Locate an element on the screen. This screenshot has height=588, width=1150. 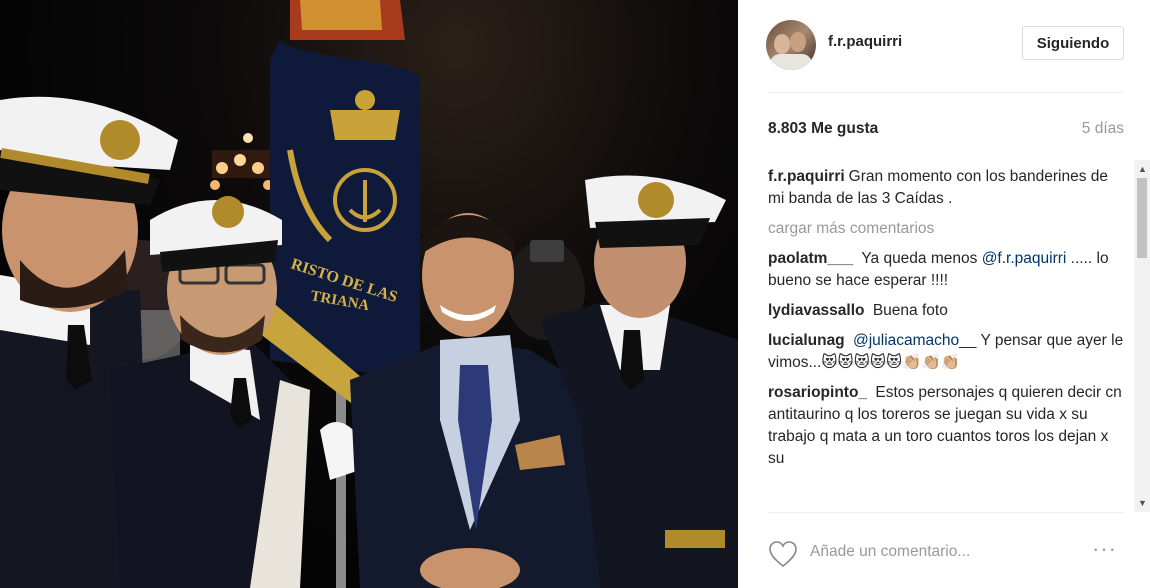
post-username: f.r.paquirri is located at coordinates (865, 41).